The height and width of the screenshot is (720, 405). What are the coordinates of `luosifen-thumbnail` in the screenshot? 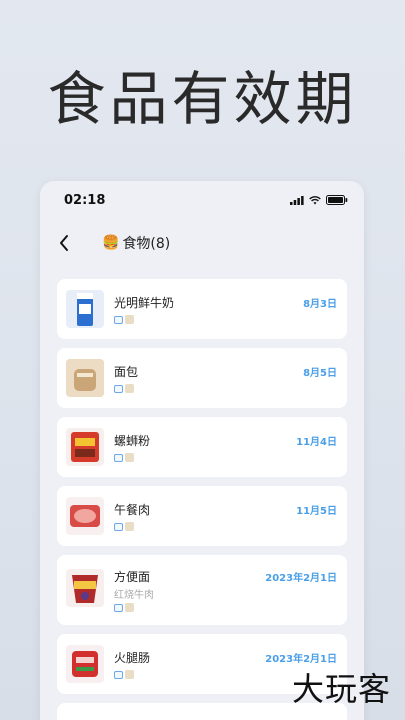 It's located at (85, 447).